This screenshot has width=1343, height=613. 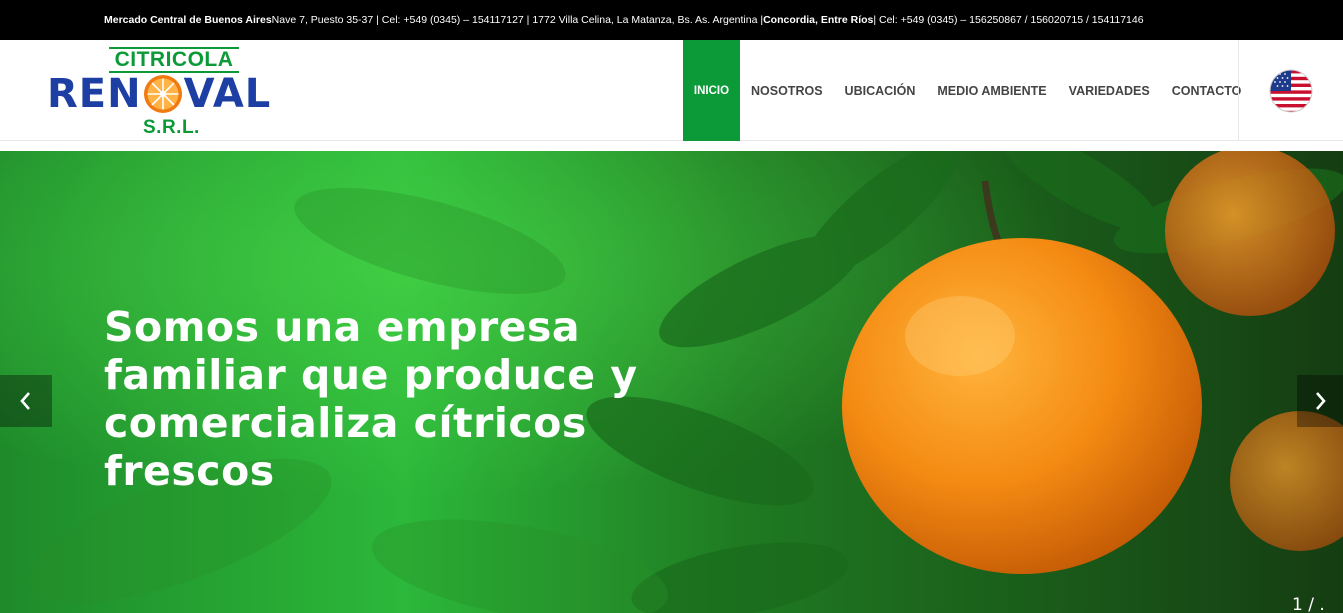 I want to click on logo-main-text: REN VAL, so click(x=159, y=94).